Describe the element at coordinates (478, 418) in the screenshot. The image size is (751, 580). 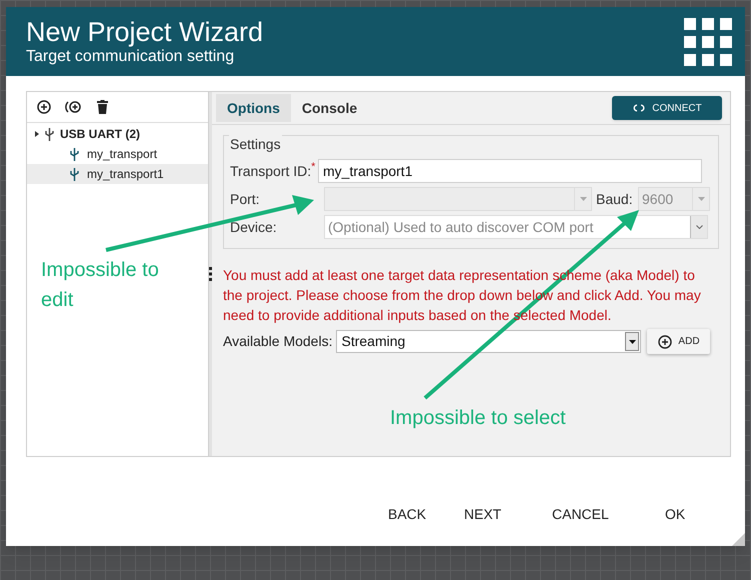
I see `annotation-text: Impossible to select` at that location.